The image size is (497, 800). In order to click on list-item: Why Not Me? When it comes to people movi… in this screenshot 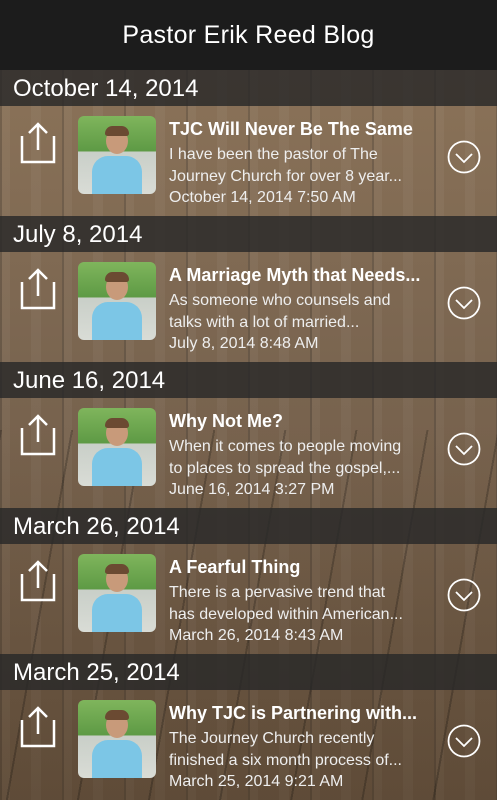, I will do `click(248, 453)`.